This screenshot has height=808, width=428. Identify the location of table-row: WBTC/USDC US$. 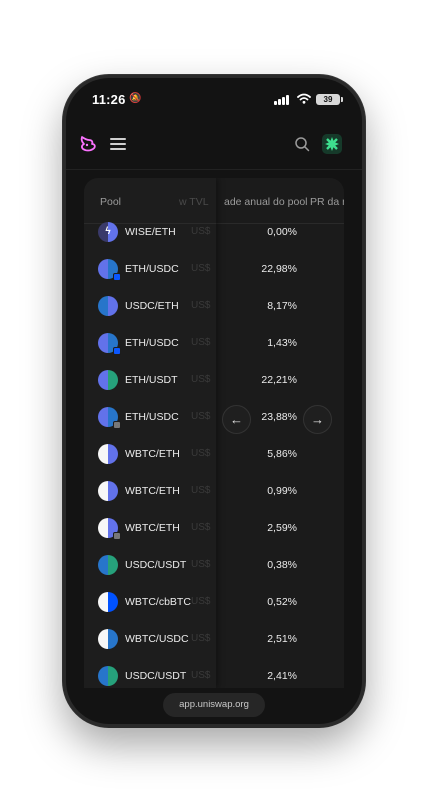
(150, 639).